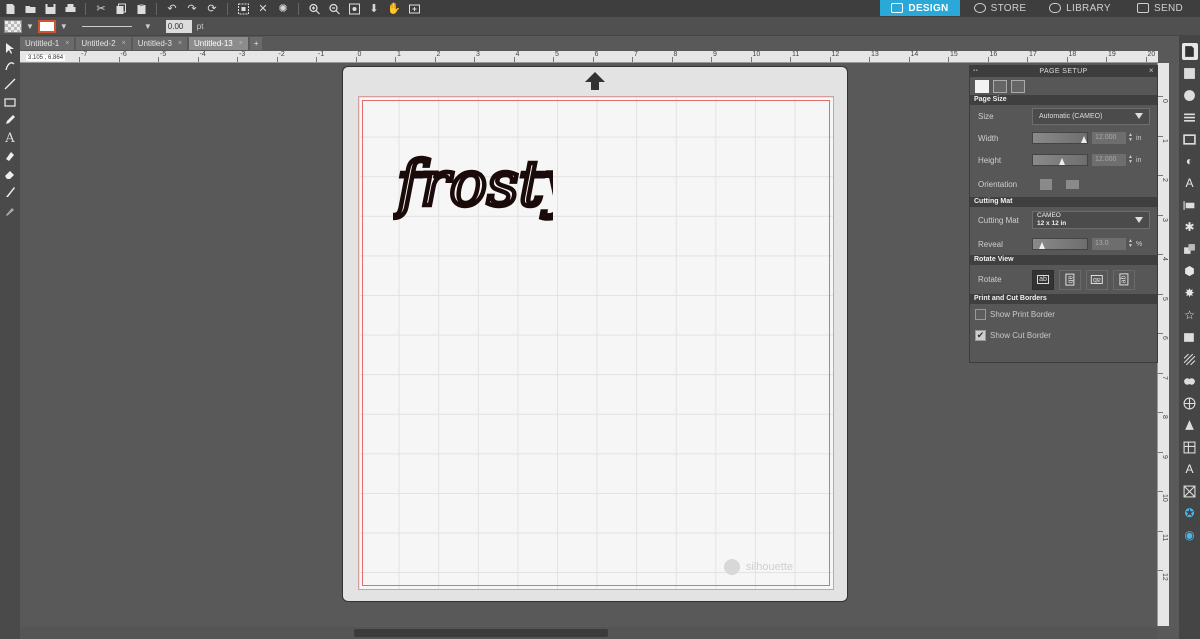 This screenshot has height=639, width=1200. I want to click on fill-color-swatch, so click(13, 26).